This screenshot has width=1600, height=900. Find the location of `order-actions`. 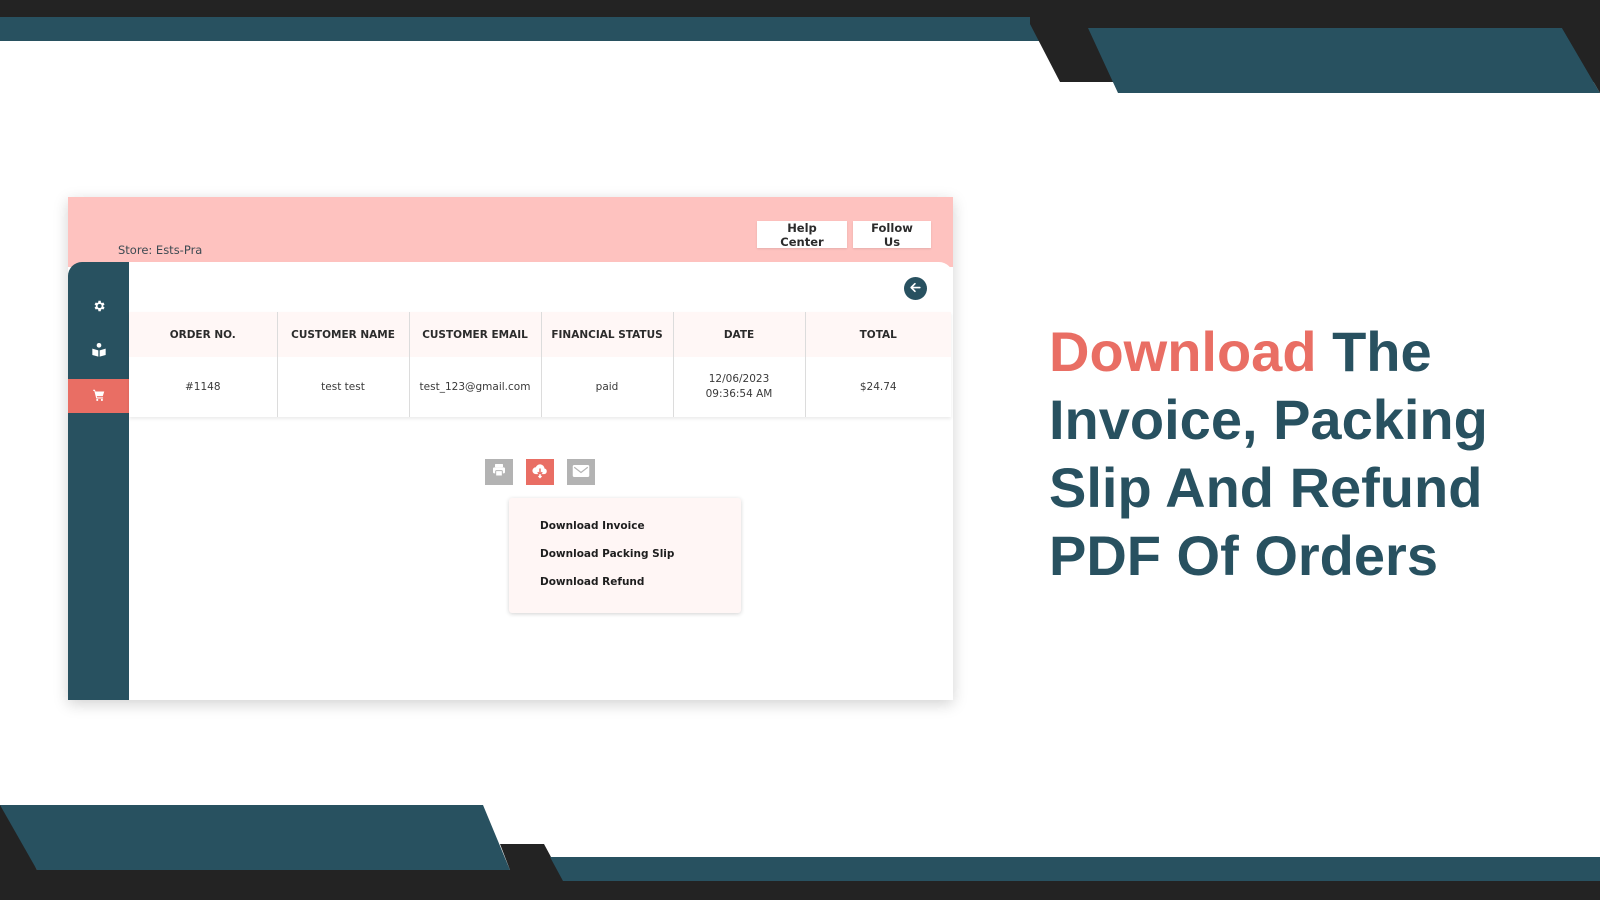

order-actions is located at coordinates (540, 472).